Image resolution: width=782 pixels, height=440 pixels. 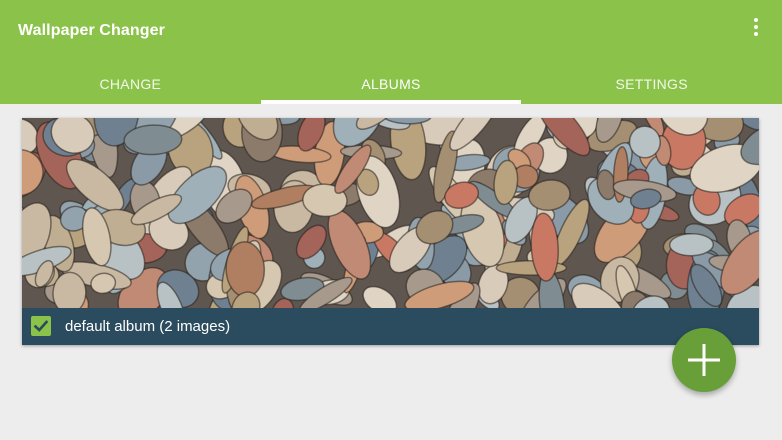 I want to click on tab-change-label: CHANGE, so click(x=130, y=84).